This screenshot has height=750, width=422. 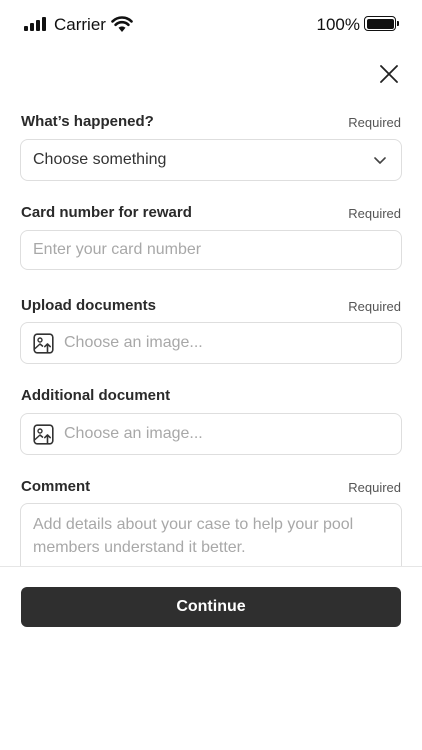 I want to click on happened-select-value: Choose something, so click(x=100, y=159).